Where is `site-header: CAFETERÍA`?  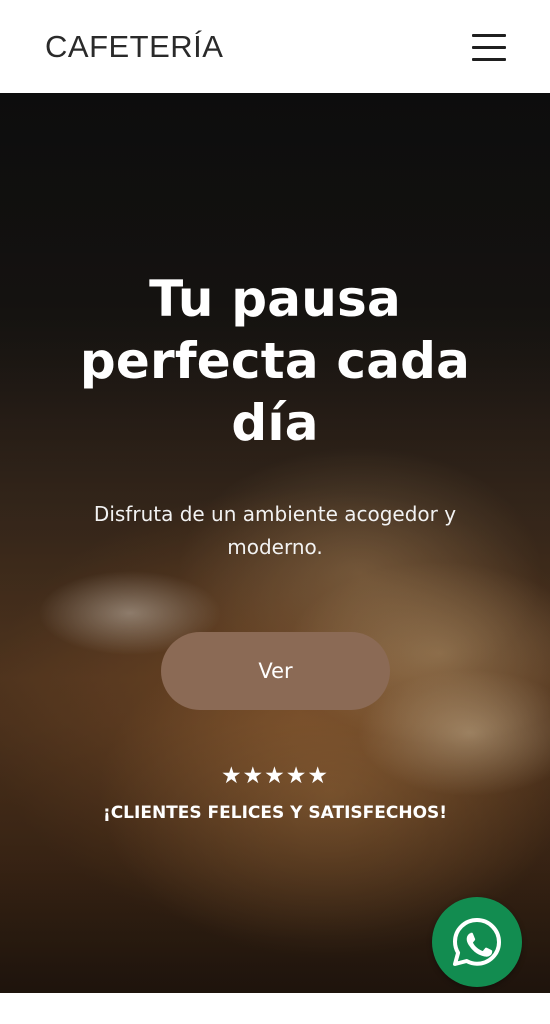 site-header: CAFETERÍA is located at coordinates (275, 46).